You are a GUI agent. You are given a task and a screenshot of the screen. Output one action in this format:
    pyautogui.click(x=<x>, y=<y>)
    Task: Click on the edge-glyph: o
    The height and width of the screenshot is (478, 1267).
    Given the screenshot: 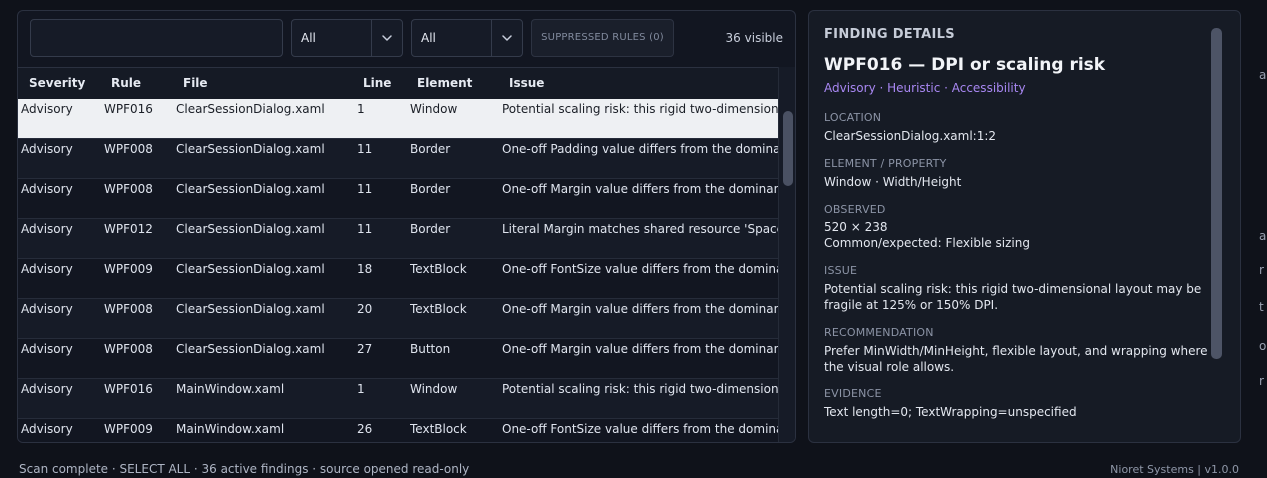 What is the action you would take?
    pyautogui.click(x=1263, y=346)
    